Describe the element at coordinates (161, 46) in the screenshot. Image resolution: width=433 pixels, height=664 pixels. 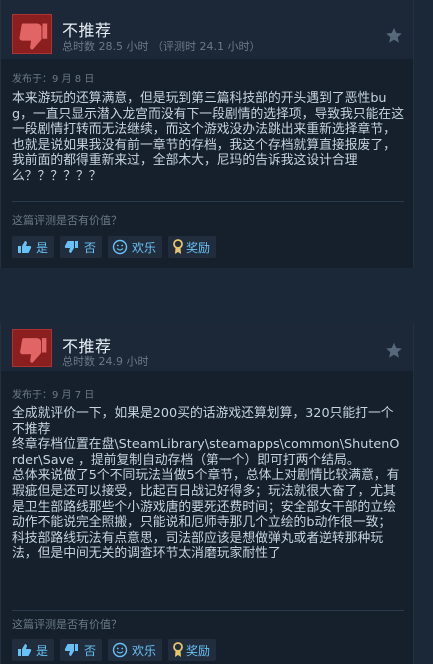
I see `playtime-hours: 总时数 28.5 小时 （评测时 24.1 小时）` at that location.